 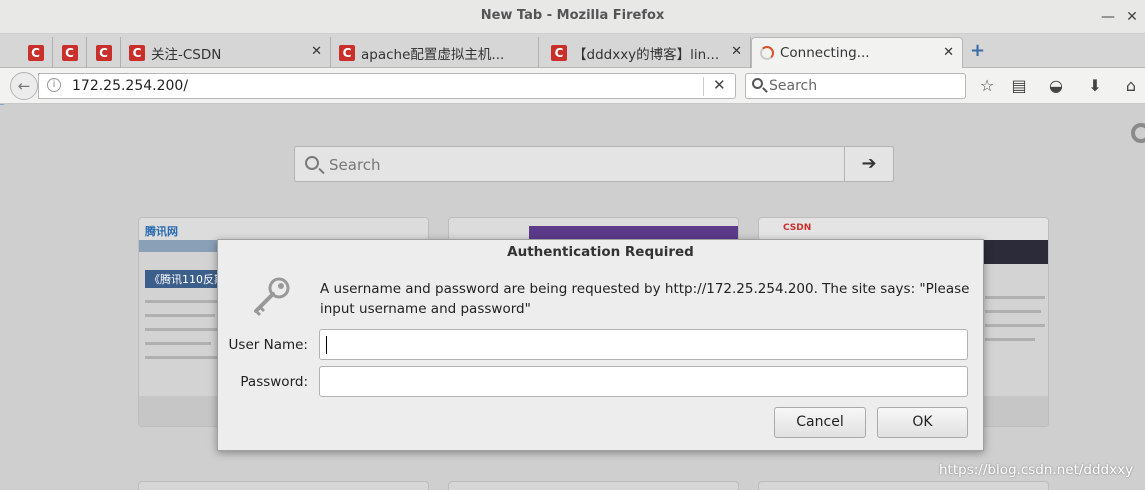 I want to click on cancel-button: Cancel, so click(x=820, y=422).